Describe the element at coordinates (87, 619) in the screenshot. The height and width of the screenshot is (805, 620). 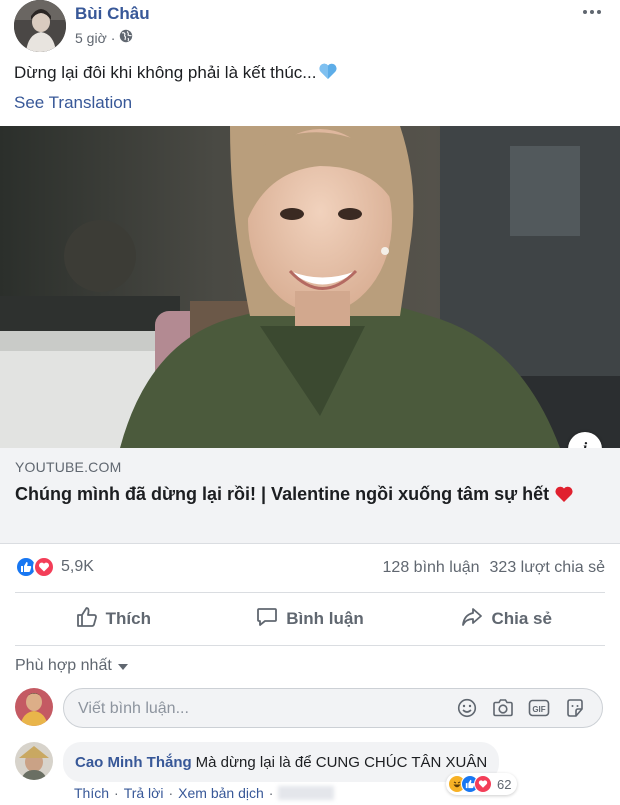
I see `thumbs-up-icon` at that location.